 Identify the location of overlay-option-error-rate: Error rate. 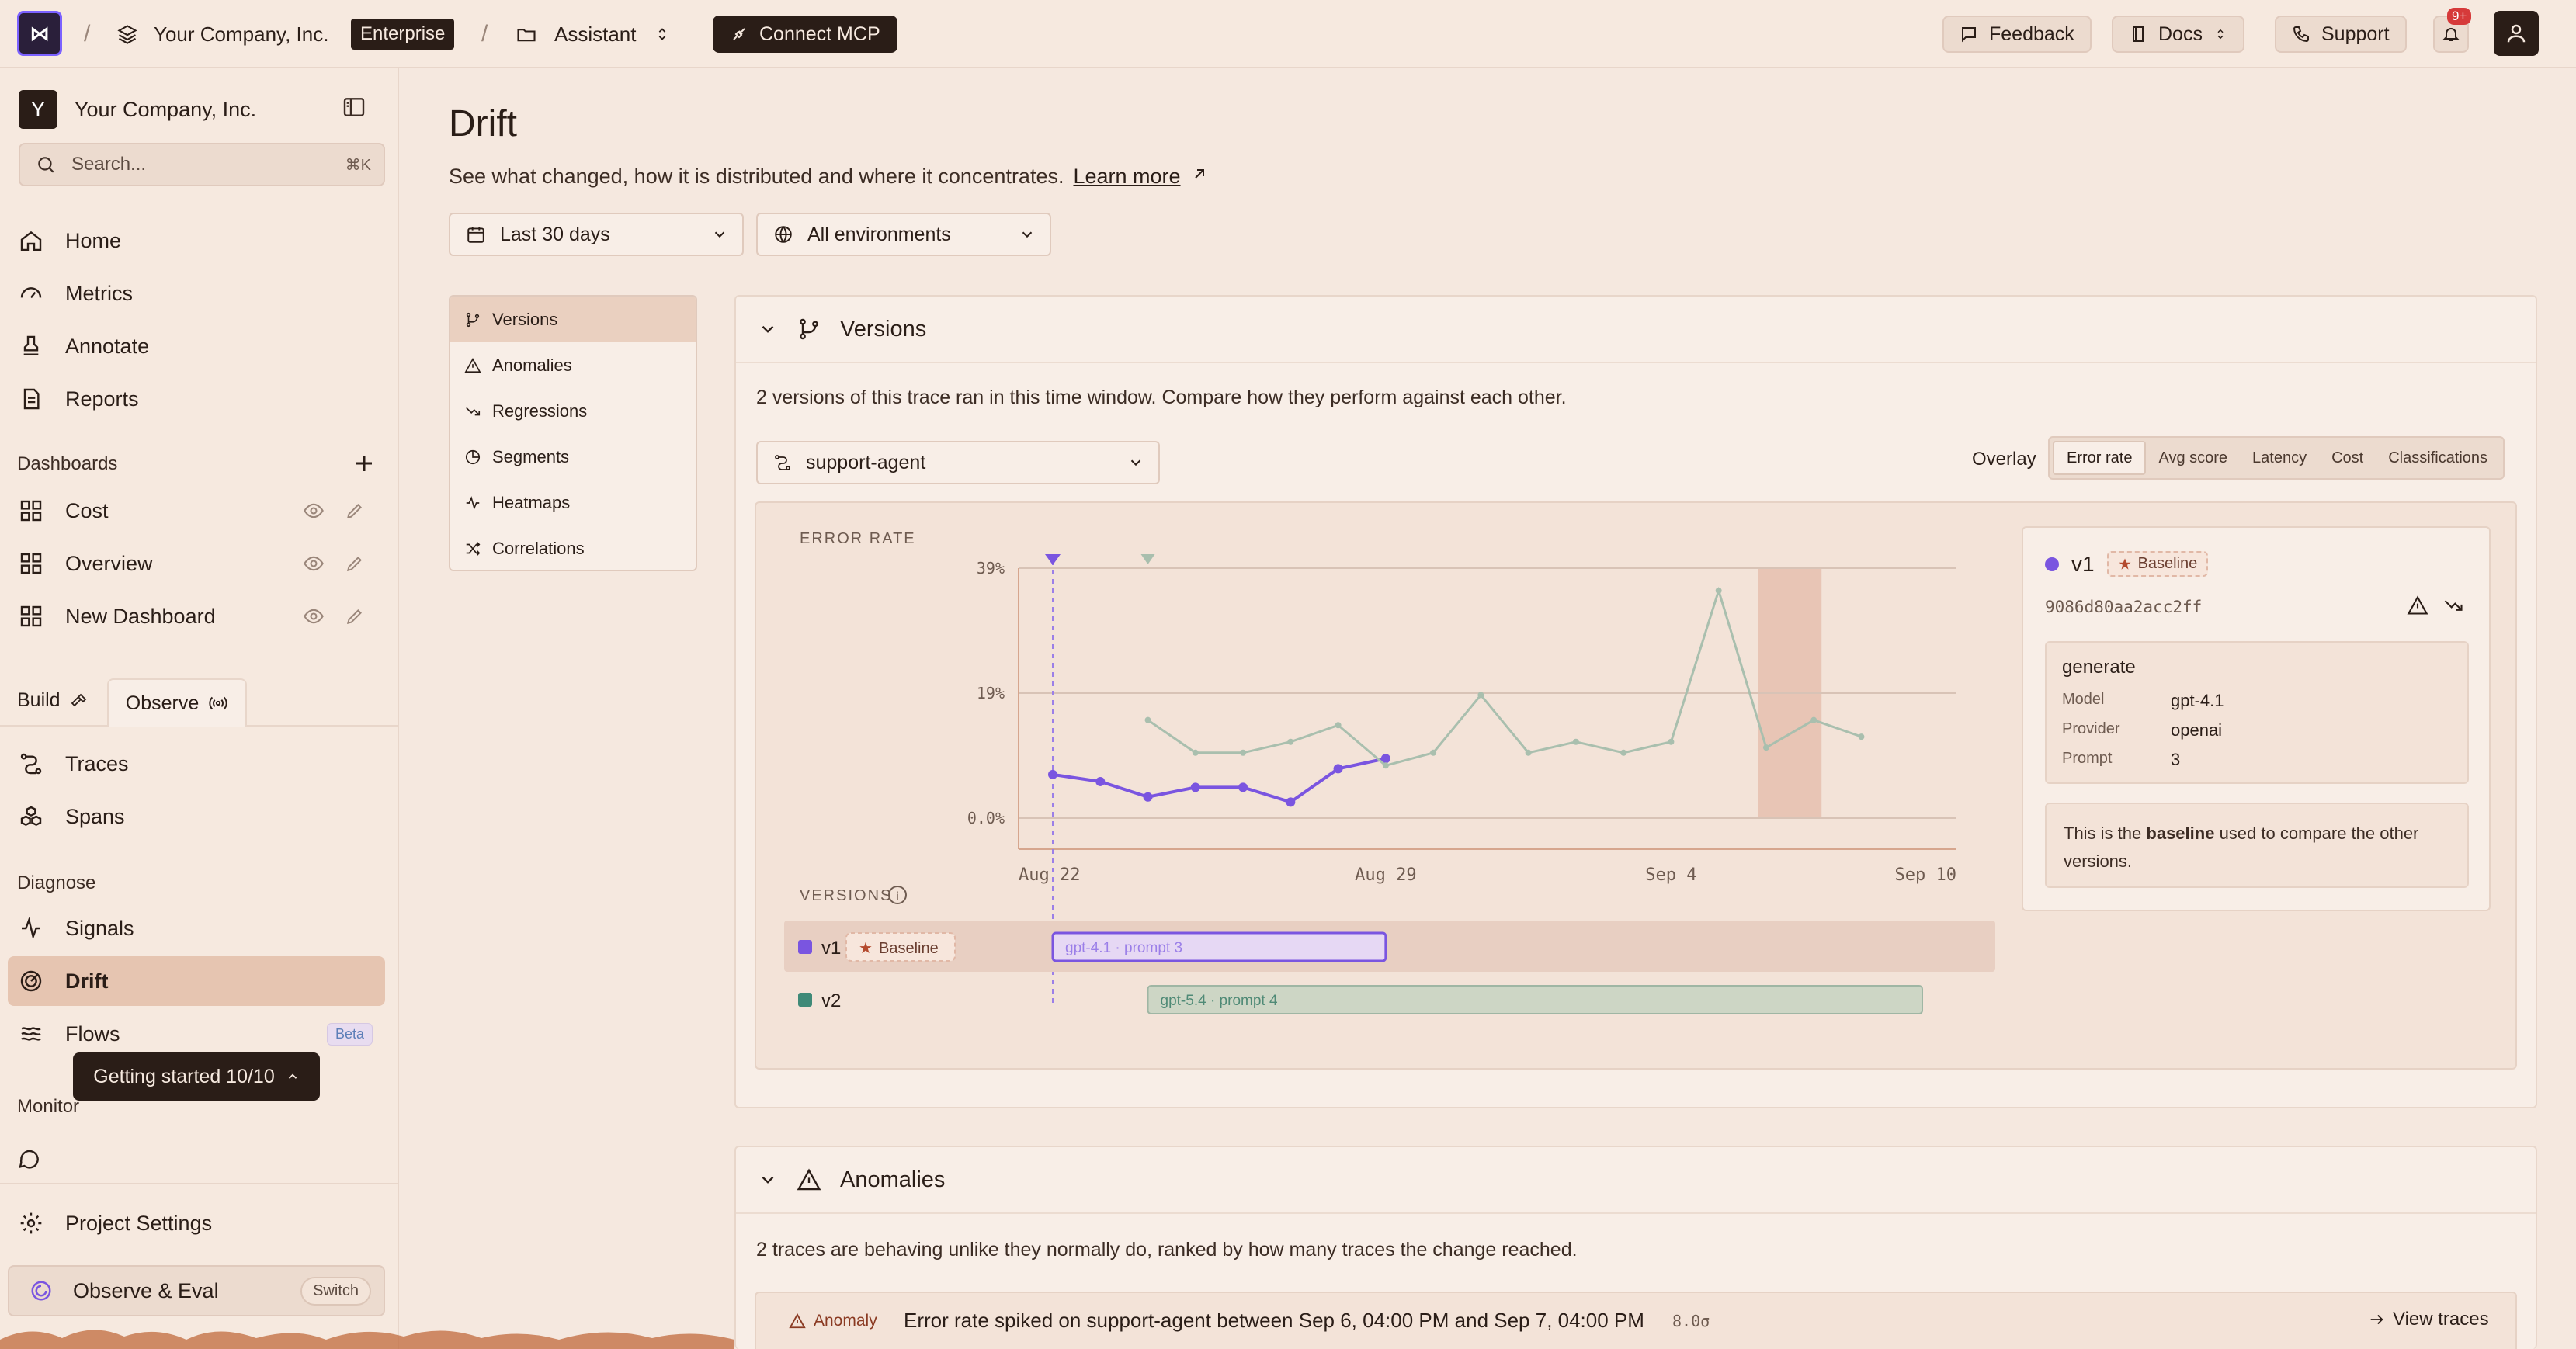
(2100, 458).